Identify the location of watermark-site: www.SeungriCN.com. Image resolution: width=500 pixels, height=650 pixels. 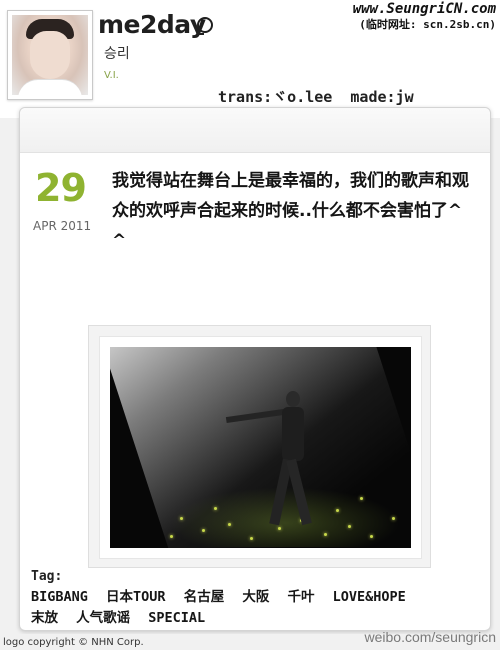
(424, 9).